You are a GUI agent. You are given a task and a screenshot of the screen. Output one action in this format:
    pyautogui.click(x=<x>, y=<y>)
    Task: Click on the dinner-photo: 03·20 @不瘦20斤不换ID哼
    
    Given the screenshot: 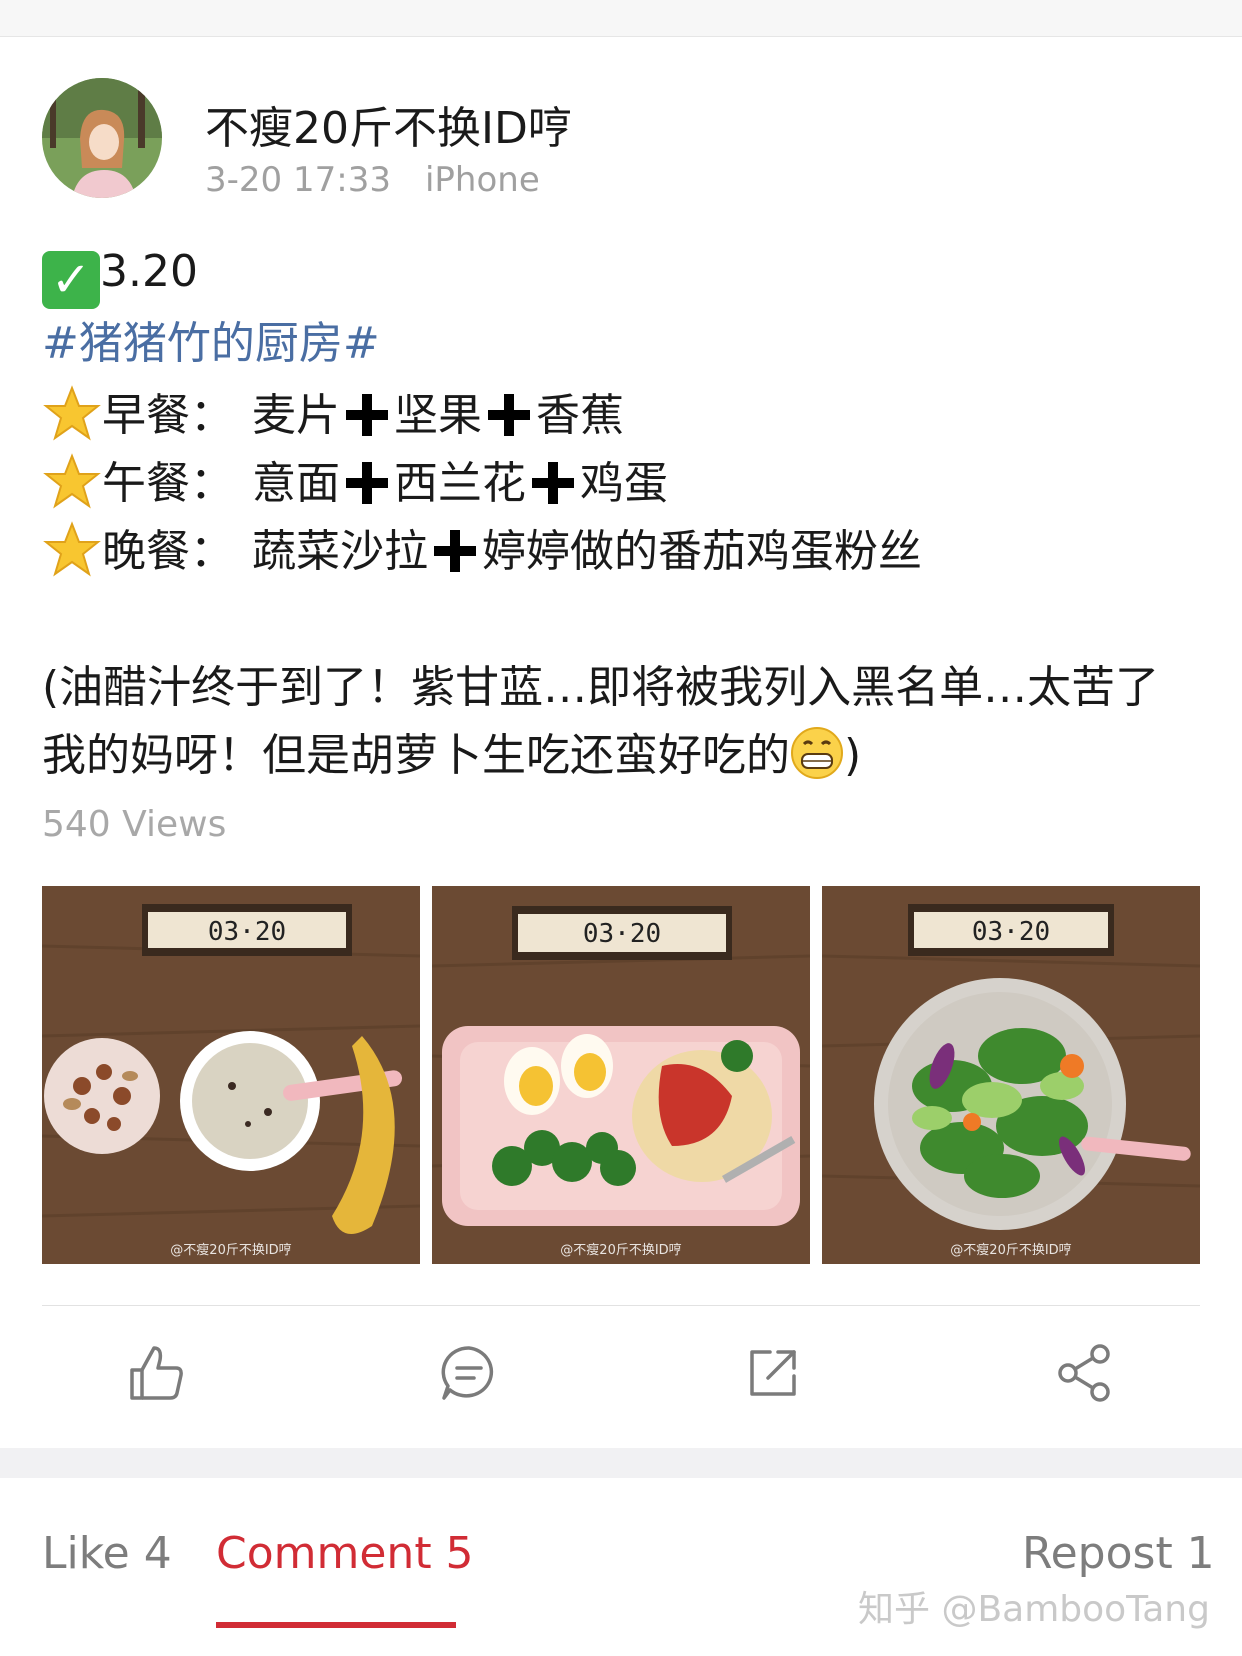 What is the action you would take?
    pyautogui.click(x=1011, y=1075)
    